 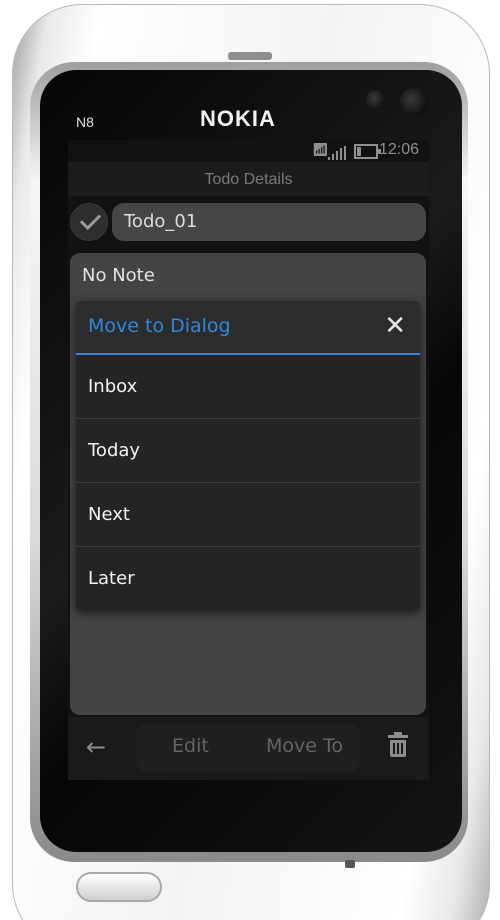 I want to click on signal-icon: 📶︎, so click(x=320, y=150).